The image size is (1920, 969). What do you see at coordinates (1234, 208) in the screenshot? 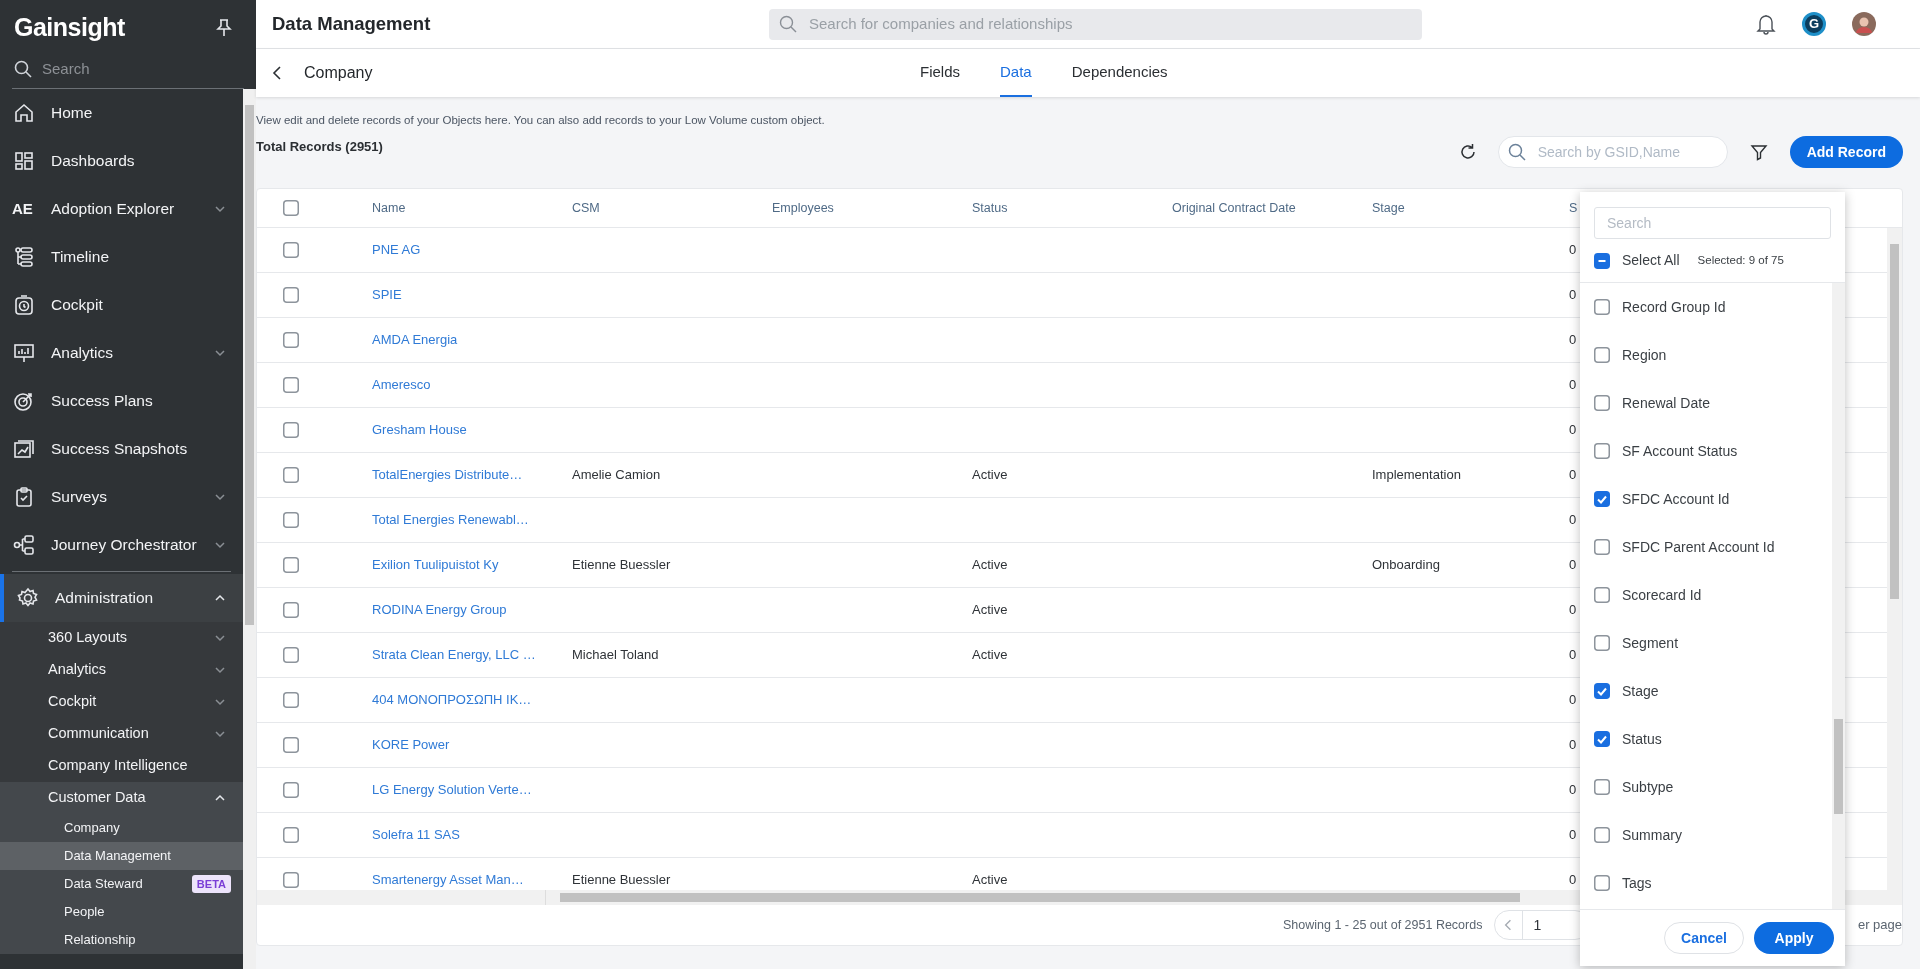
I see `column-header: Original Contract Date` at bounding box center [1234, 208].